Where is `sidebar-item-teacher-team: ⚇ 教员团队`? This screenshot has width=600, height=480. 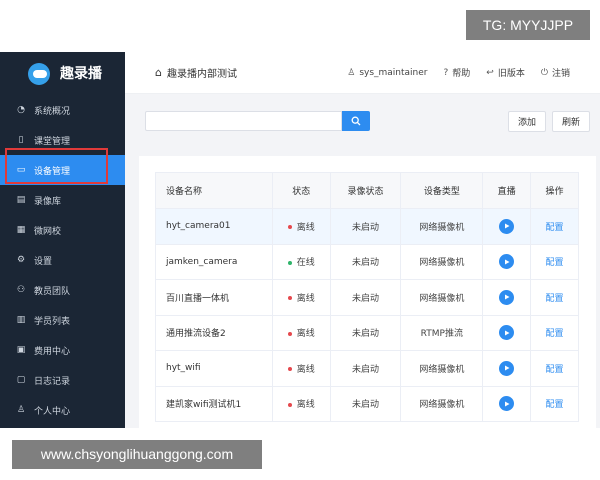 sidebar-item-teacher-team: ⚇ 教员团队 is located at coordinates (62, 290).